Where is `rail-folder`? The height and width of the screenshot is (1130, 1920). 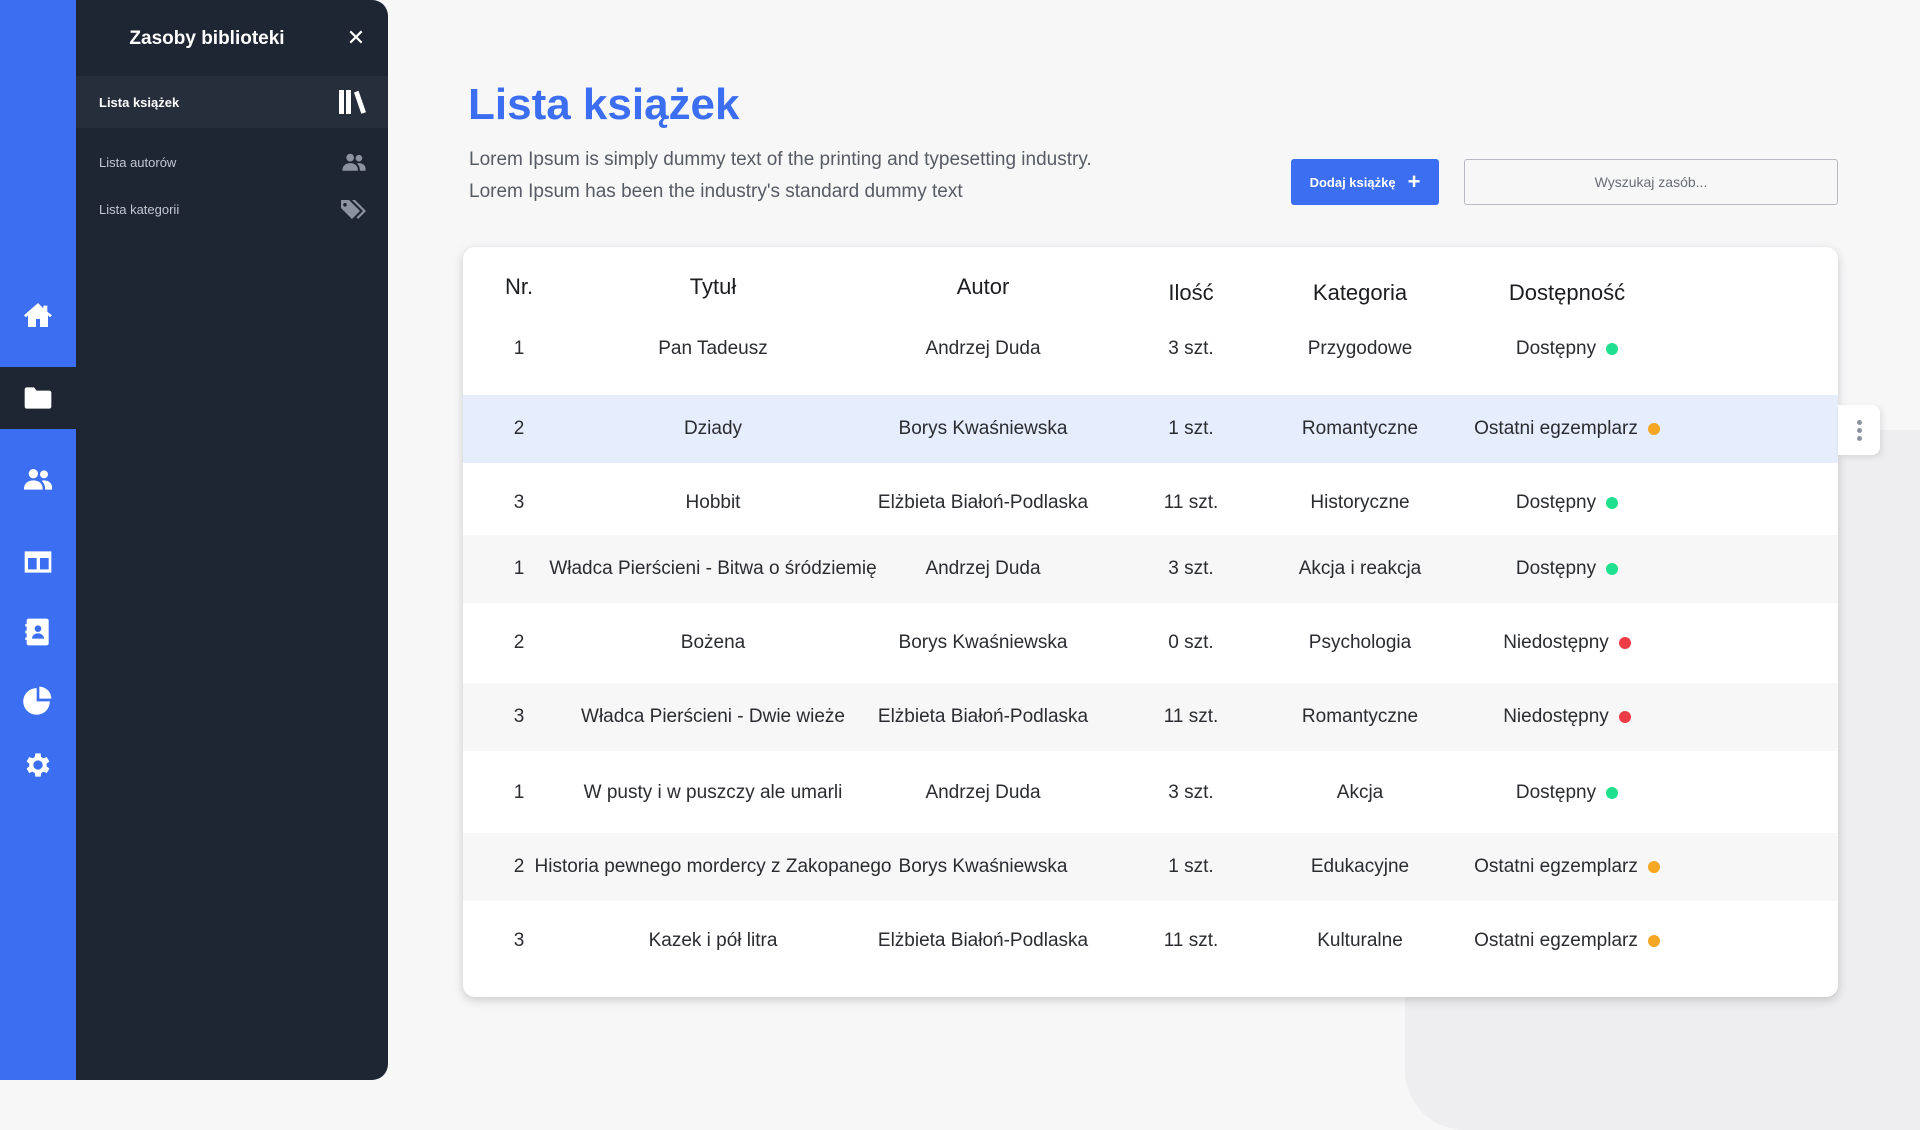
rail-folder is located at coordinates (38, 398).